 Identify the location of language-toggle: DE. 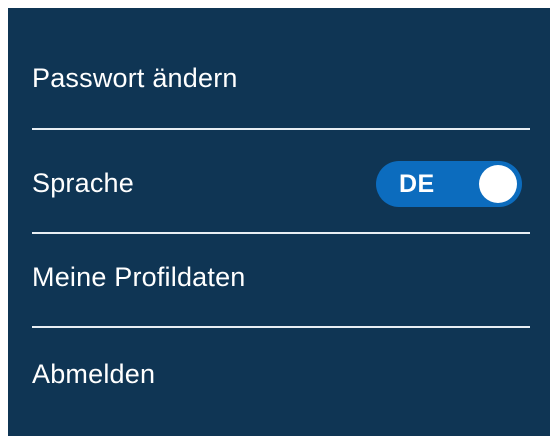
(449, 184).